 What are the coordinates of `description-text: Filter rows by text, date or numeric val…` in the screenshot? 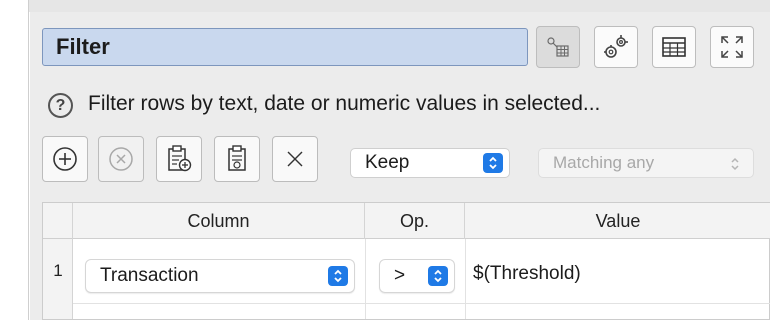 It's located at (344, 103).